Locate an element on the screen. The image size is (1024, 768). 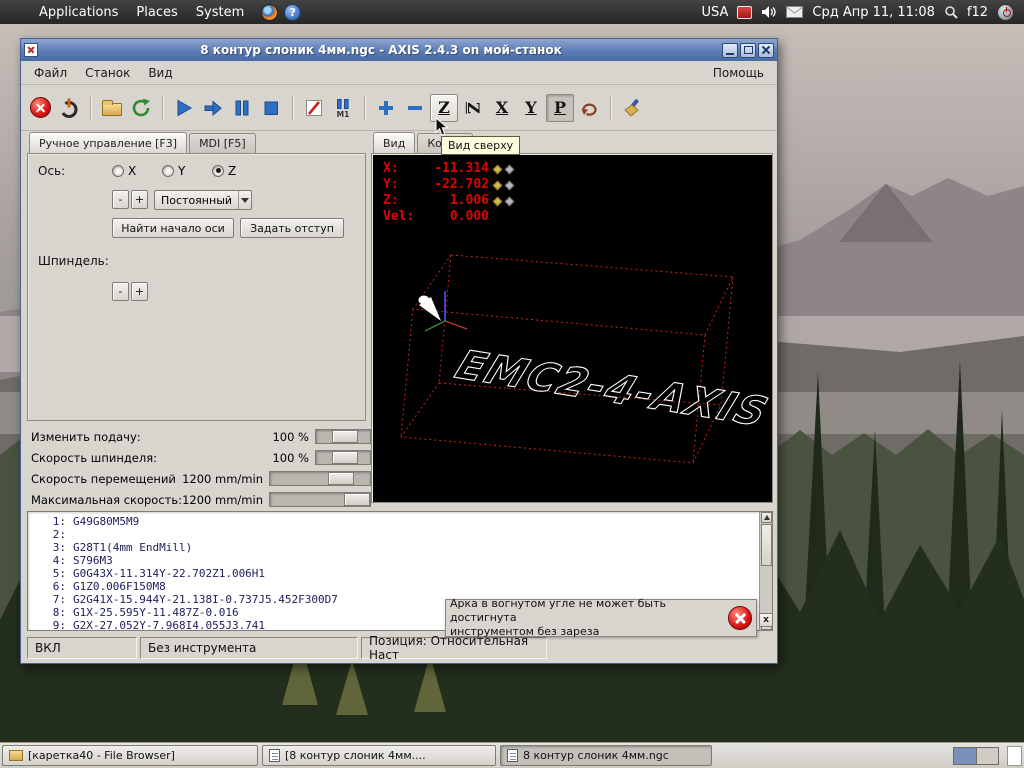
jog-increment-select: Постоянный is located at coordinates (203, 200).